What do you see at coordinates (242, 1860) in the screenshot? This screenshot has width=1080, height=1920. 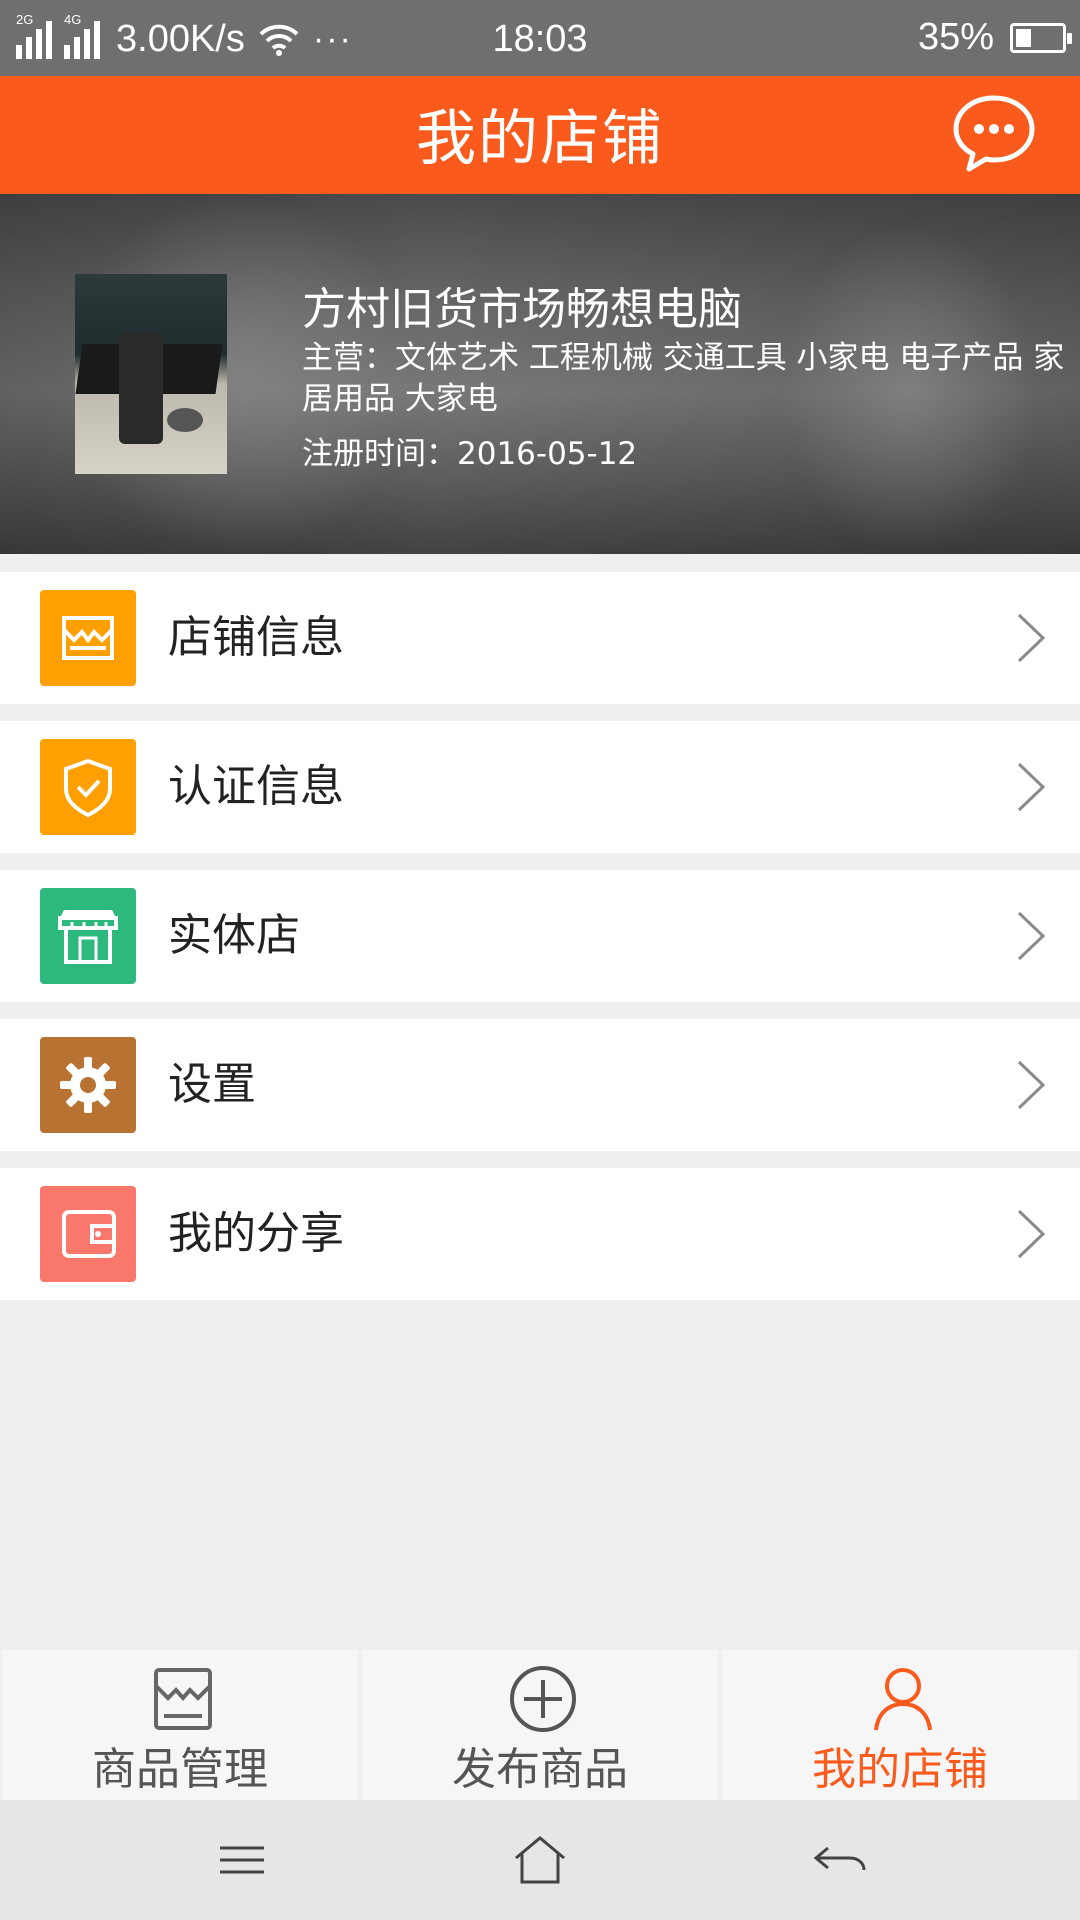 I see `menu-lines-icon` at bounding box center [242, 1860].